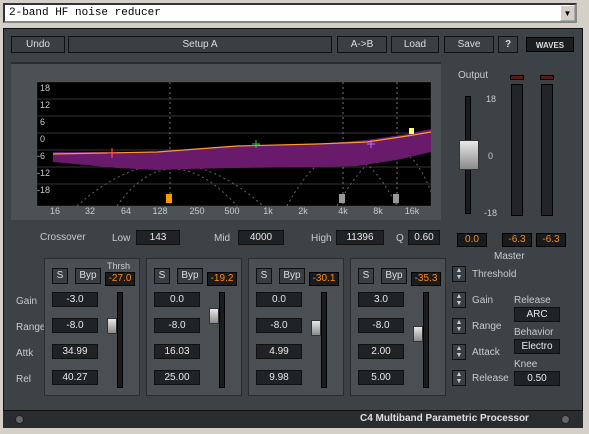 This screenshot has height=434, width=589. What do you see at coordinates (508, 44) in the screenshot?
I see `help-button: ?` at bounding box center [508, 44].